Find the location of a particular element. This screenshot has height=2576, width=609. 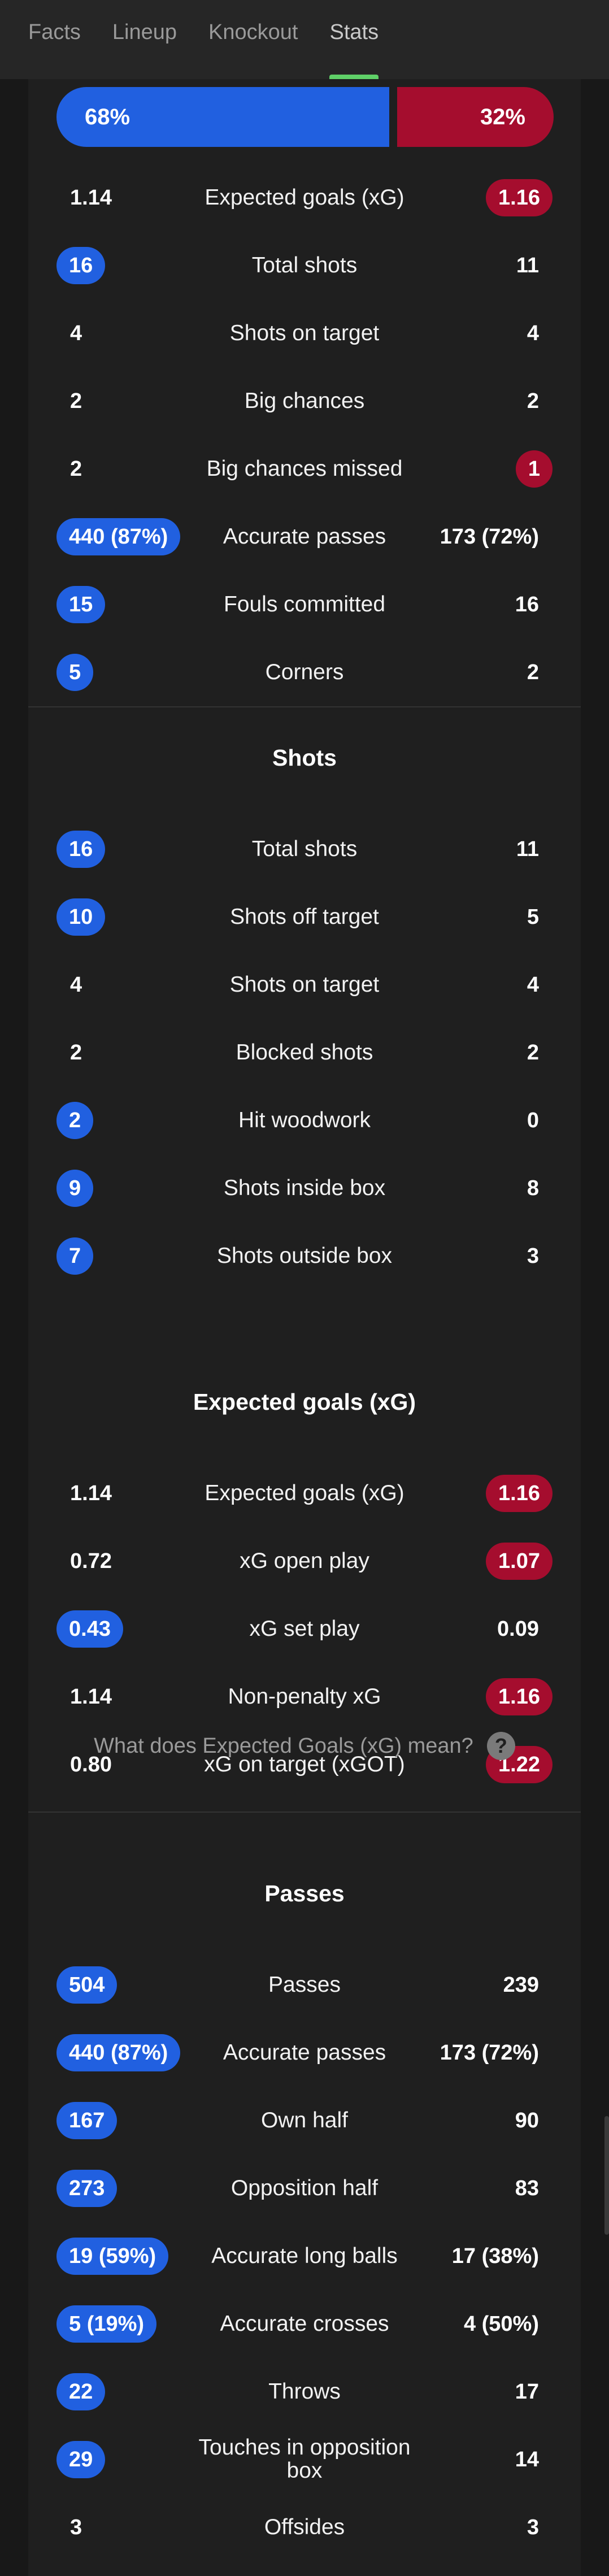

possession-home: 68% is located at coordinates (222, 117).